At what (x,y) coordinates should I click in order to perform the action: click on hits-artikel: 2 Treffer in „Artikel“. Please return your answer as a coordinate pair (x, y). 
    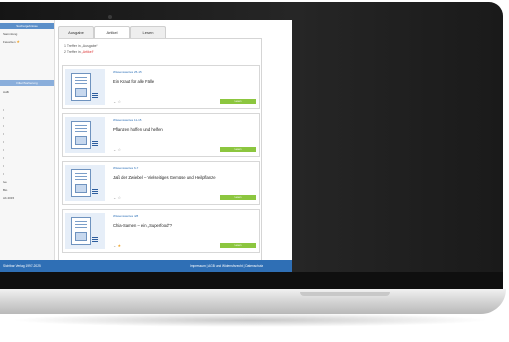
    Looking at the image, I should click on (79, 52).